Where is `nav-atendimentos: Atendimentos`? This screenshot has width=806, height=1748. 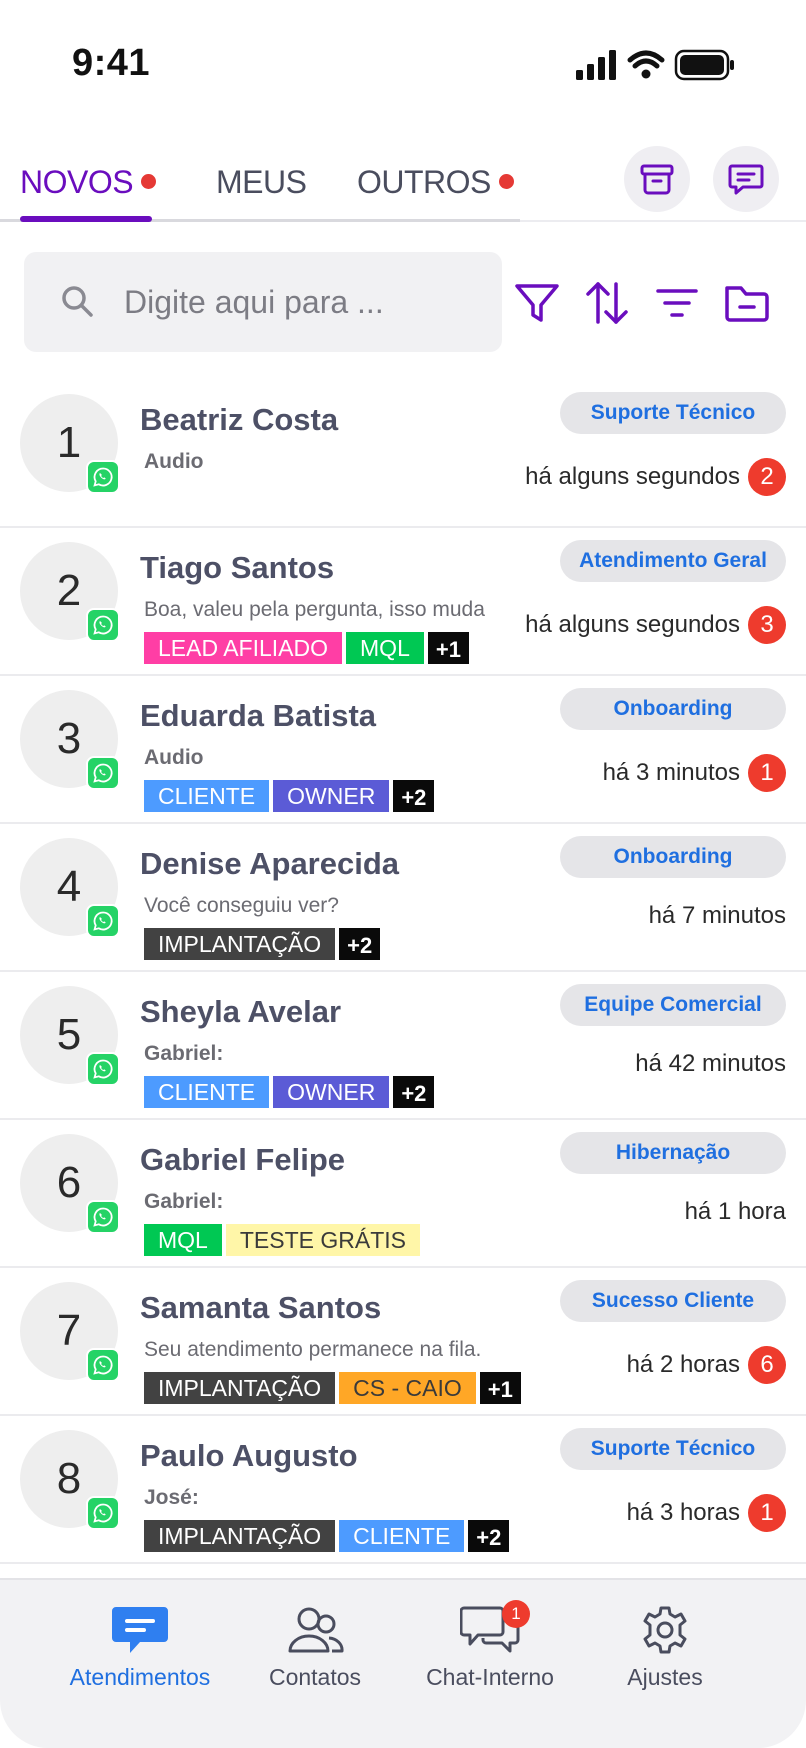 nav-atendimentos: Atendimentos is located at coordinates (140, 1645).